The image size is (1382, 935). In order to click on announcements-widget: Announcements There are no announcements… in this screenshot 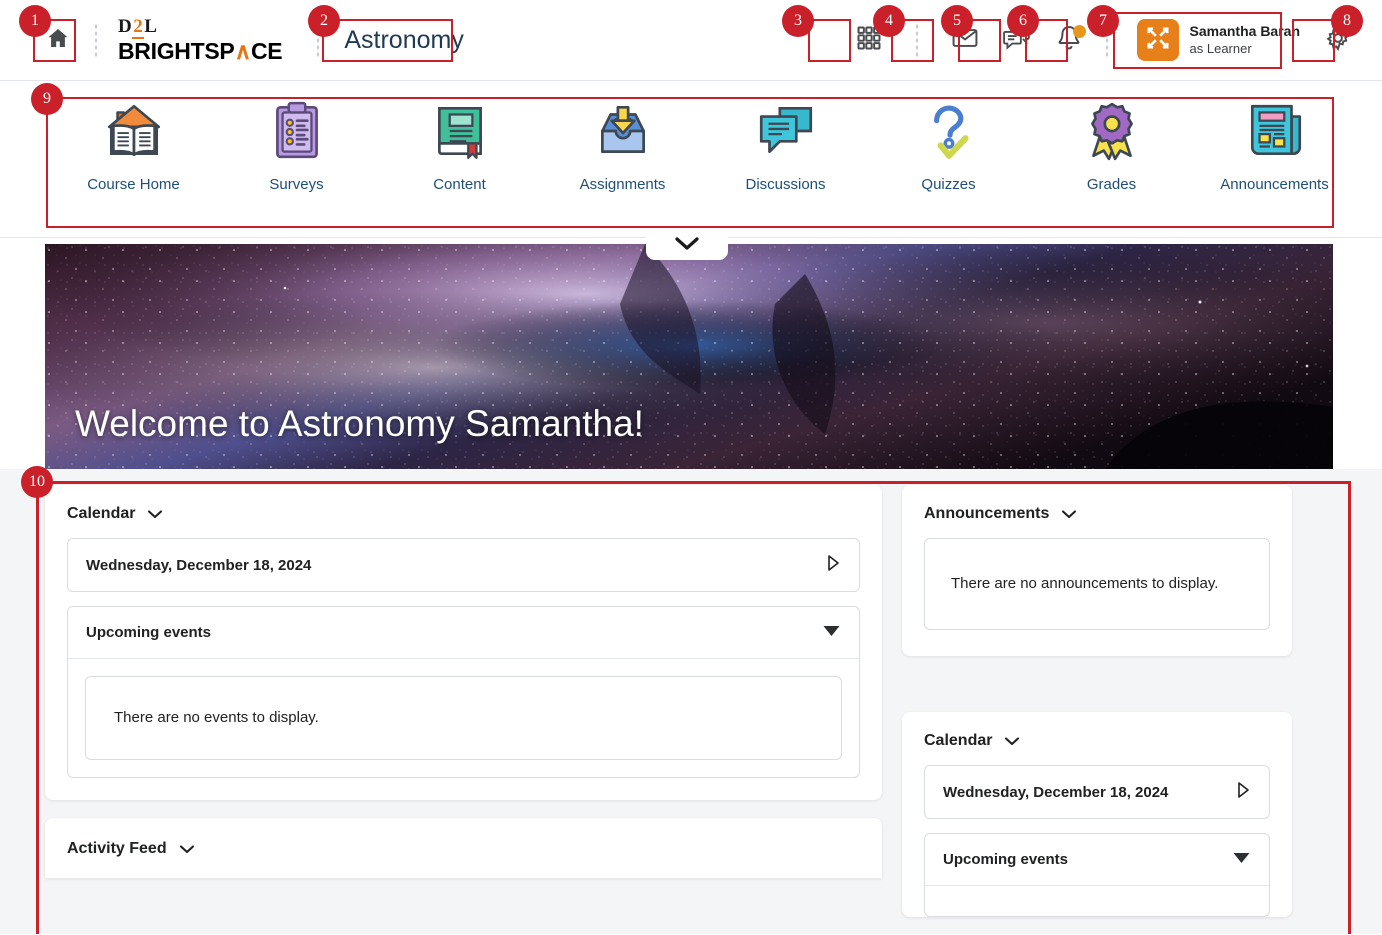, I will do `click(1097, 570)`.